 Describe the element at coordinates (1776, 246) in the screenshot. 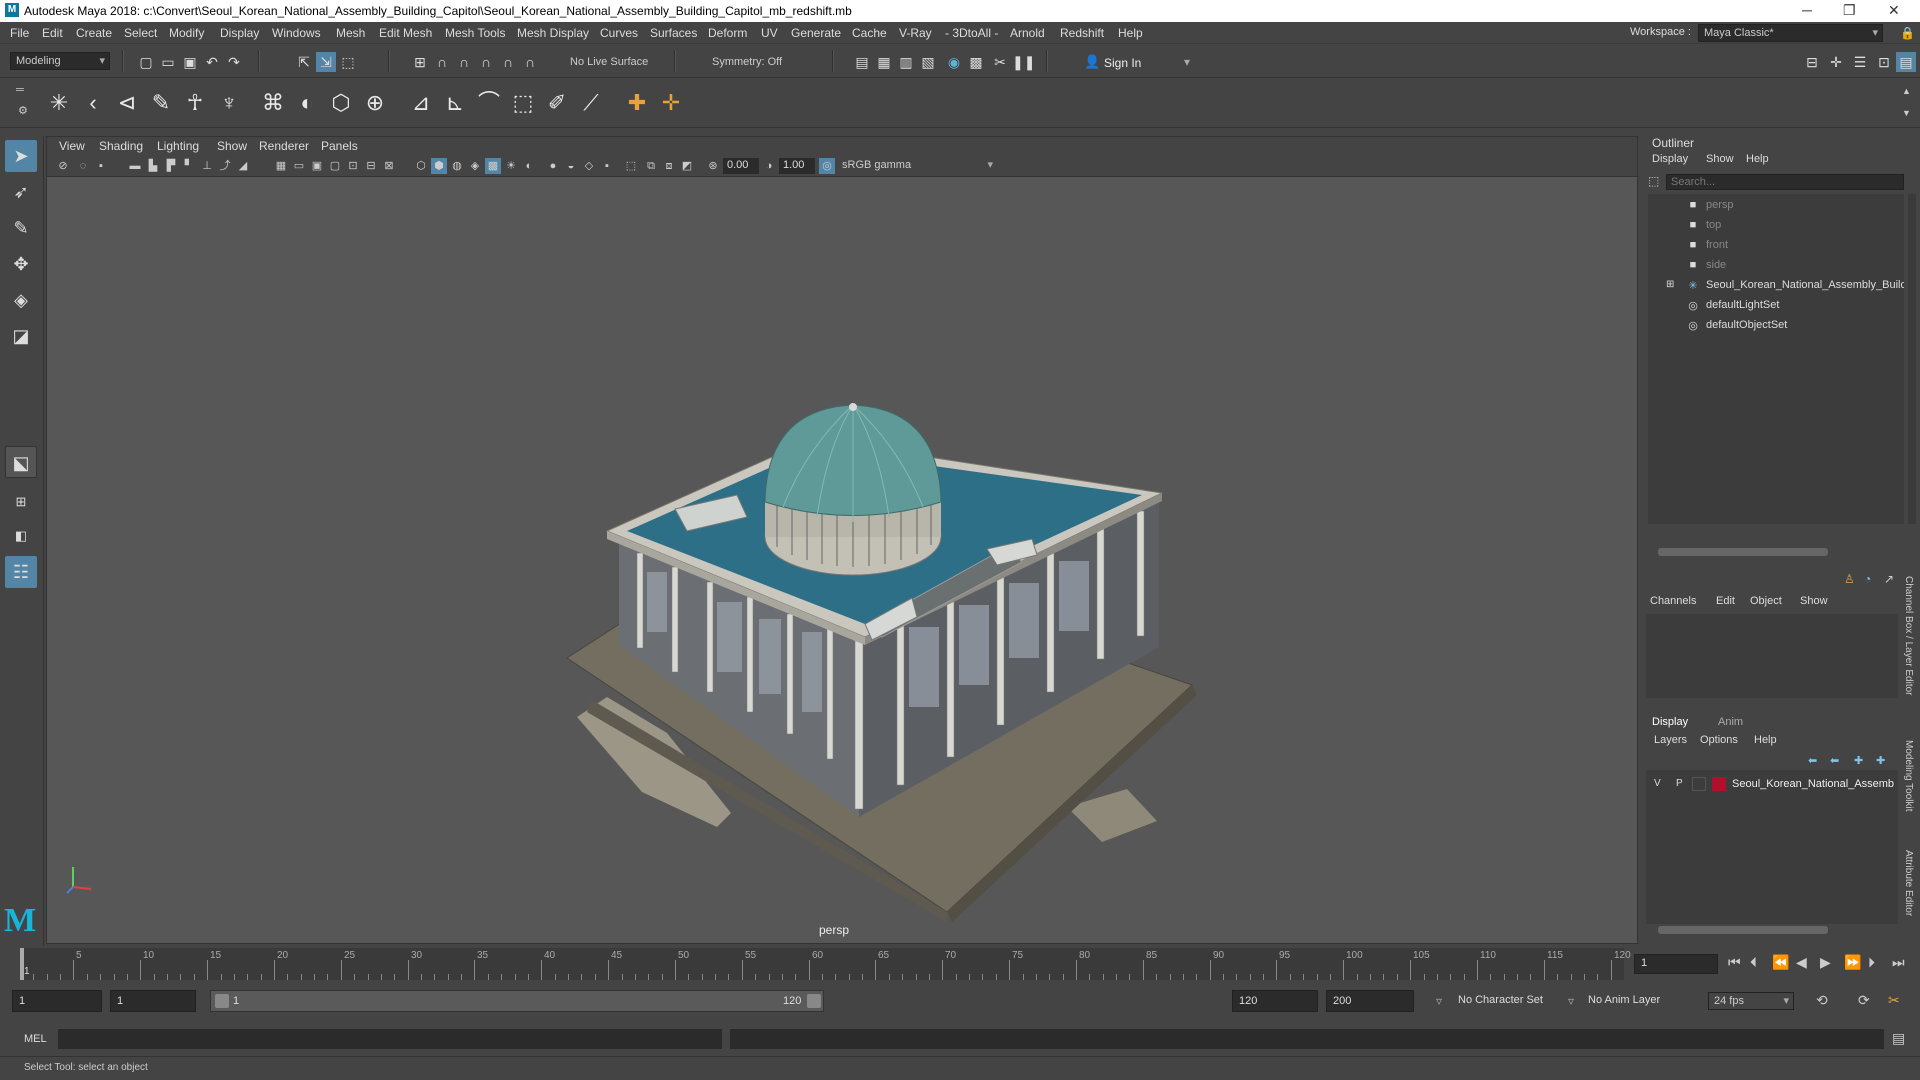

I see `outliner-item-front: ■ front` at that location.